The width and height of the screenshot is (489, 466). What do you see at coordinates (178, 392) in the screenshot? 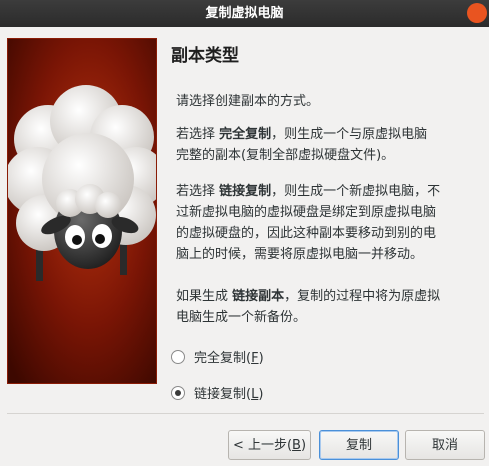
I see `linked-clone-radio` at bounding box center [178, 392].